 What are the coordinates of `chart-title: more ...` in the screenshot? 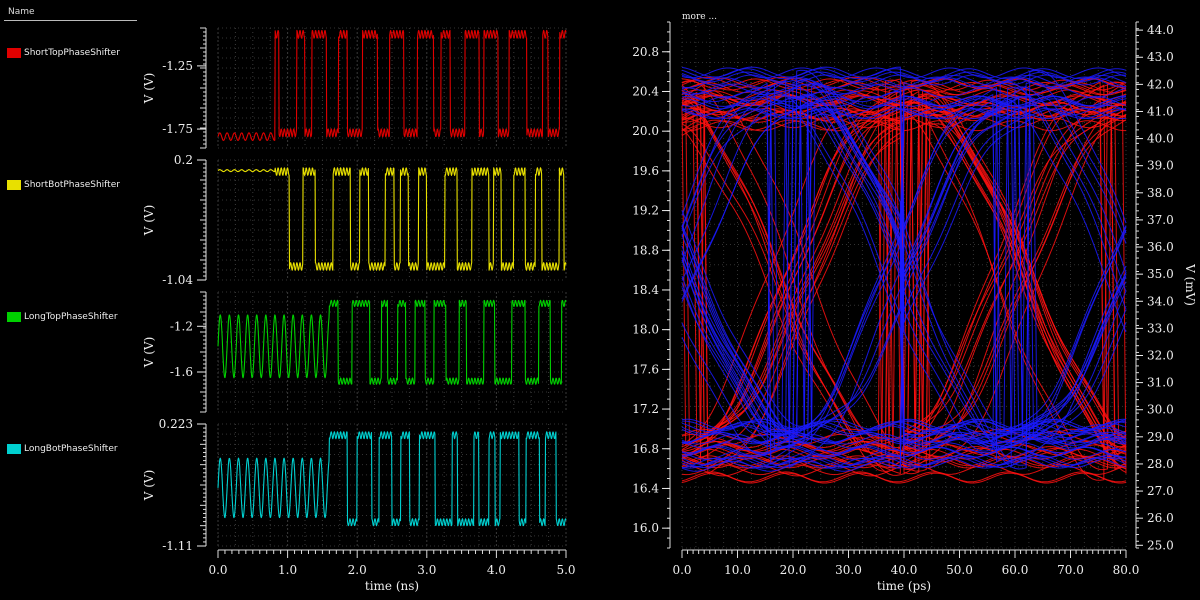 It's located at (699, 17).